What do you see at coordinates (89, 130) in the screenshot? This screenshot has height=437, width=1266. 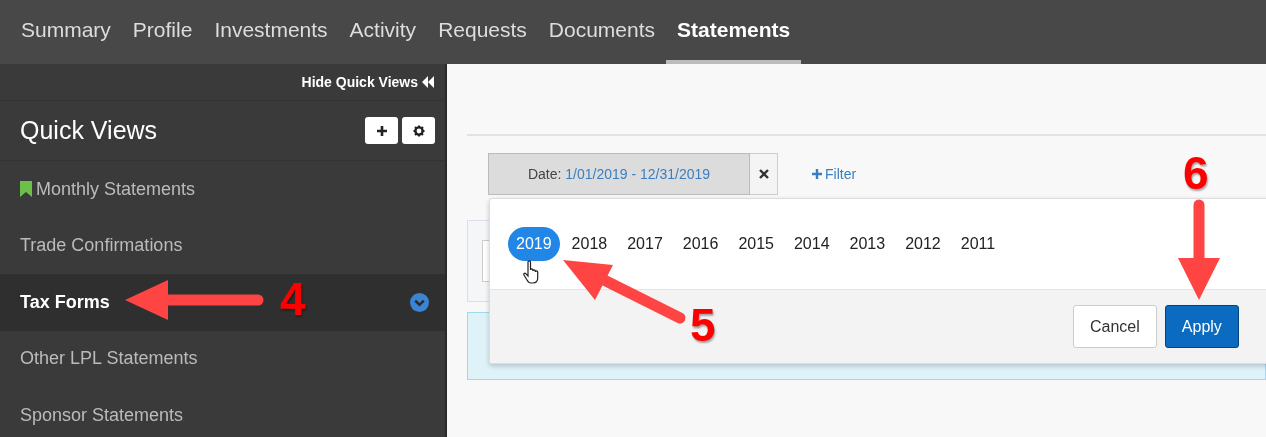 I see `quick-views-title: Quick Views` at bounding box center [89, 130].